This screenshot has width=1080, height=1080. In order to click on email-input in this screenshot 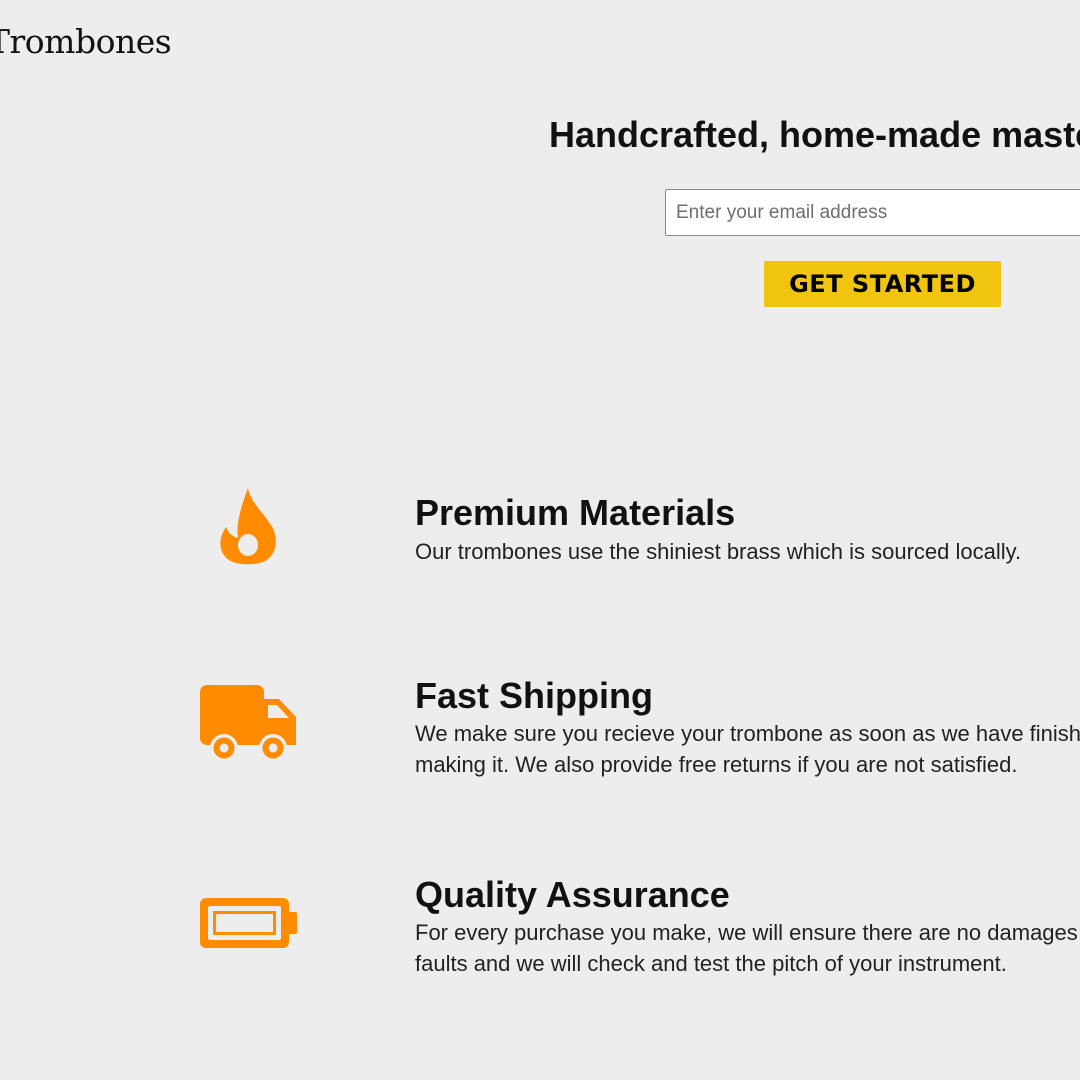, I will do `click(872, 212)`.